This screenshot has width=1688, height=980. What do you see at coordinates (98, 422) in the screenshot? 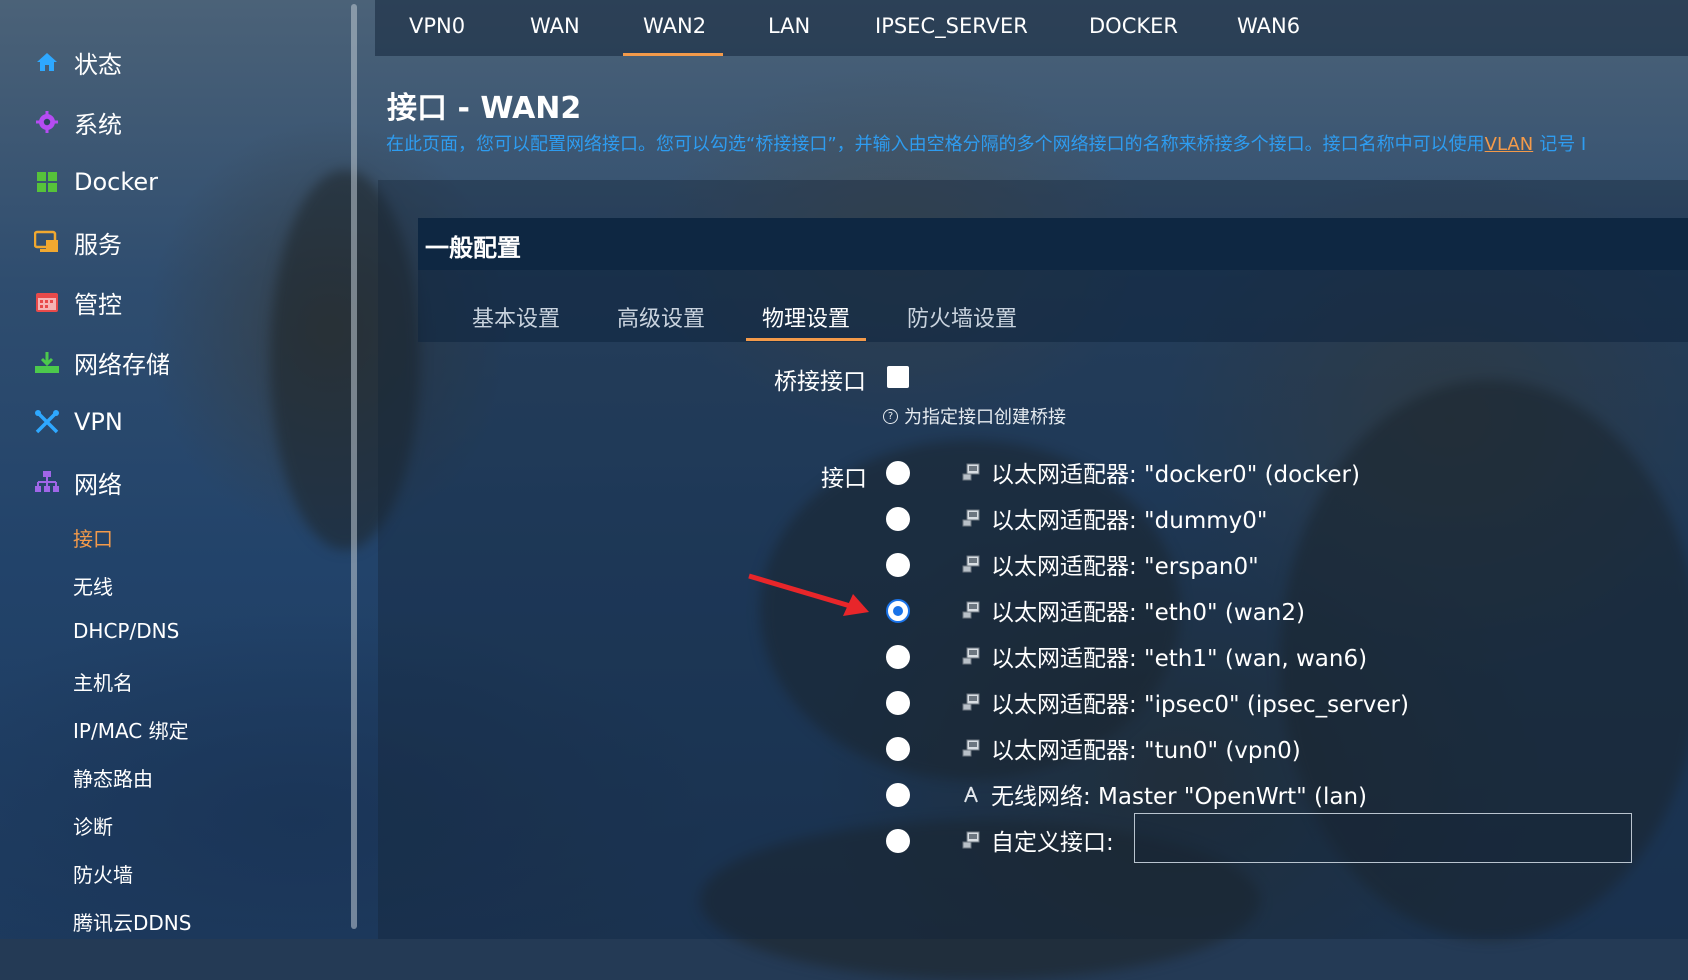
I see `sidebar-item-label: VPN` at bounding box center [98, 422].